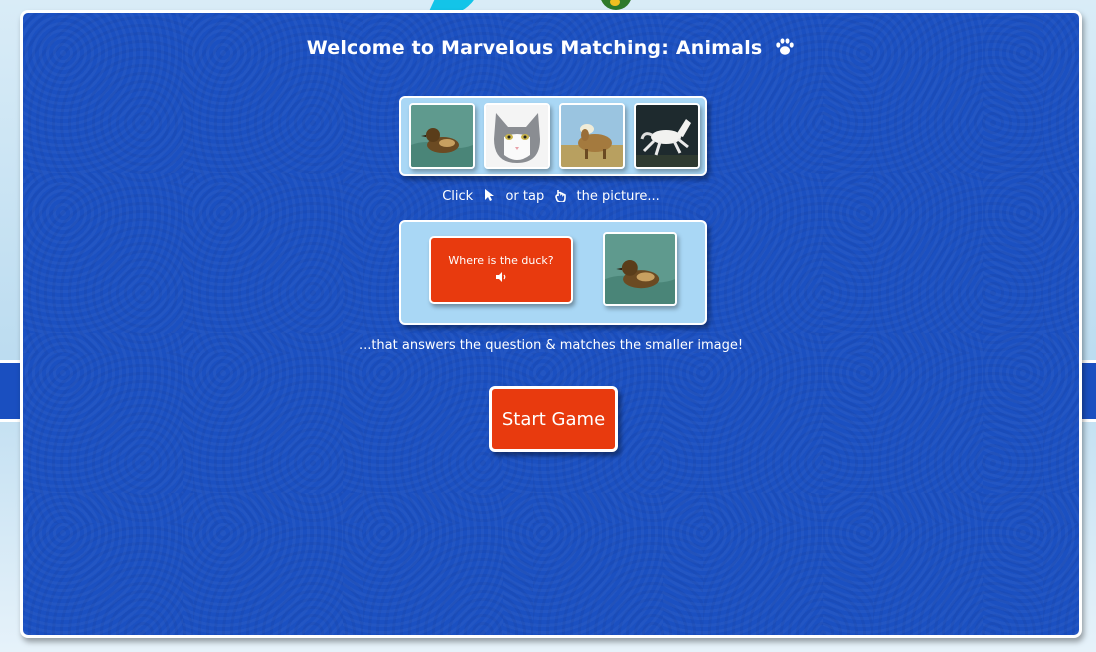  I want to click on duck-tile, so click(442, 136).